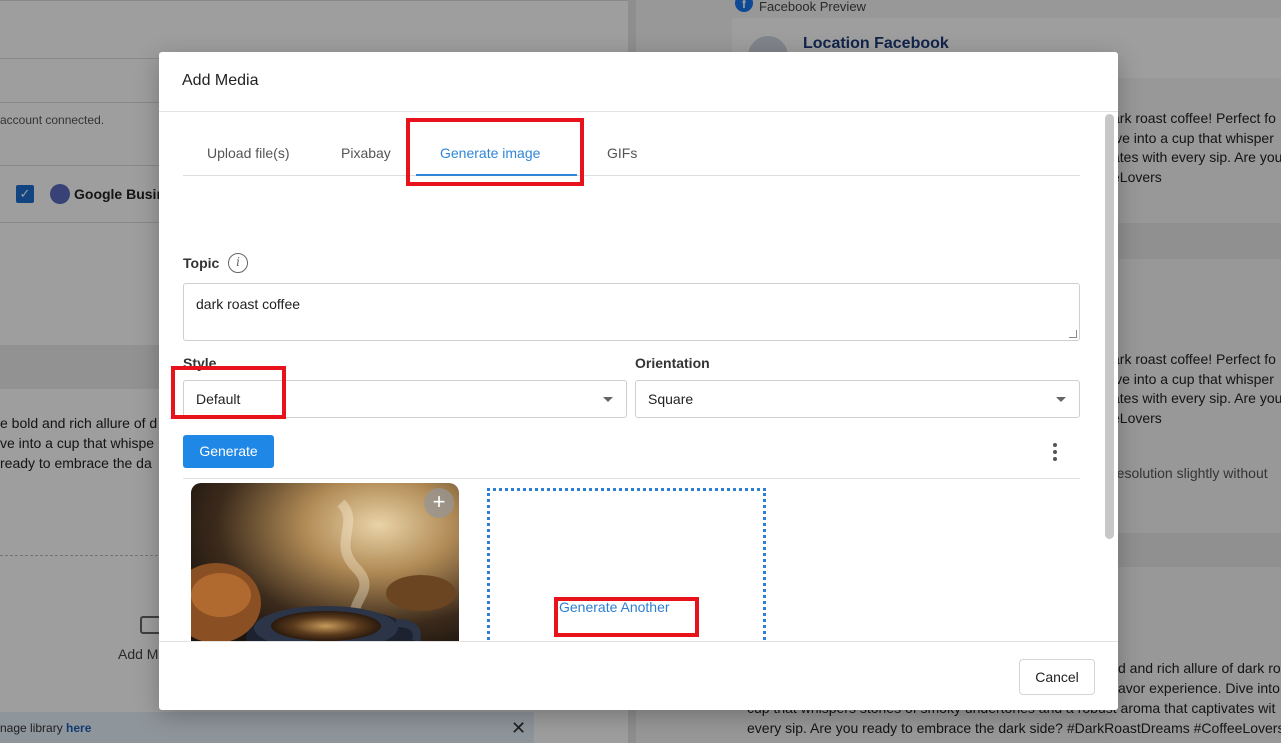 This screenshot has height=743, width=1281. What do you see at coordinates (439, 503) in the screenshot?
I see `add-image-icon: +` at bounding box center [439, 503].